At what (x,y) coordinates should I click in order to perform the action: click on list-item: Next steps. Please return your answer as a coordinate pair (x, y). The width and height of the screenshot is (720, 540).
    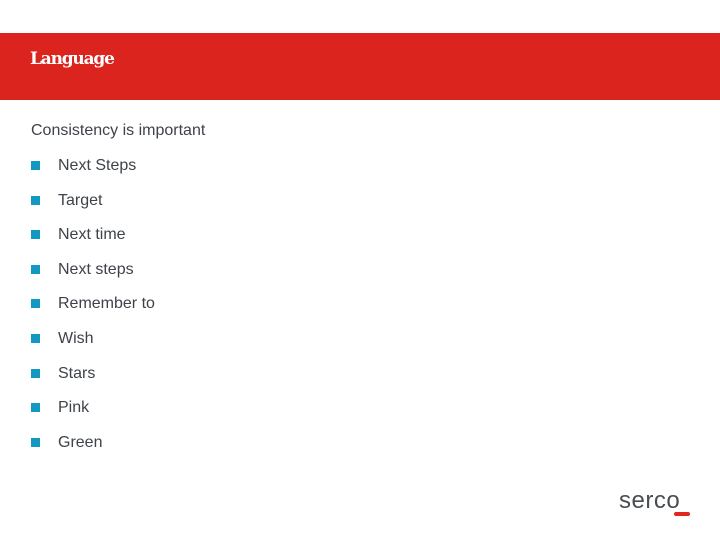
    Looking at the image, I should click on (93, 277).